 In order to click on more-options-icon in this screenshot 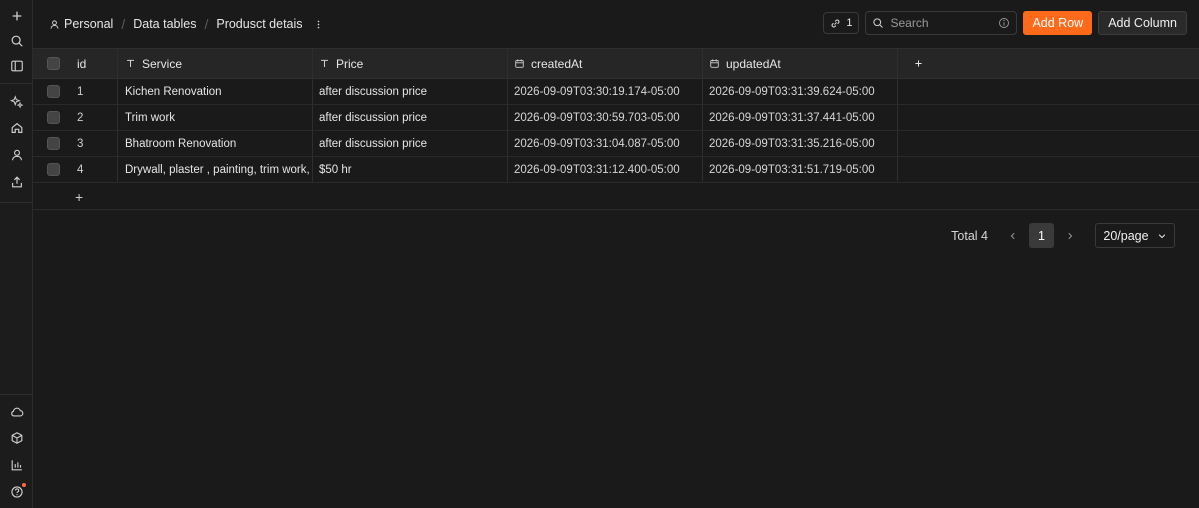, I will do `click(318, 24)`.